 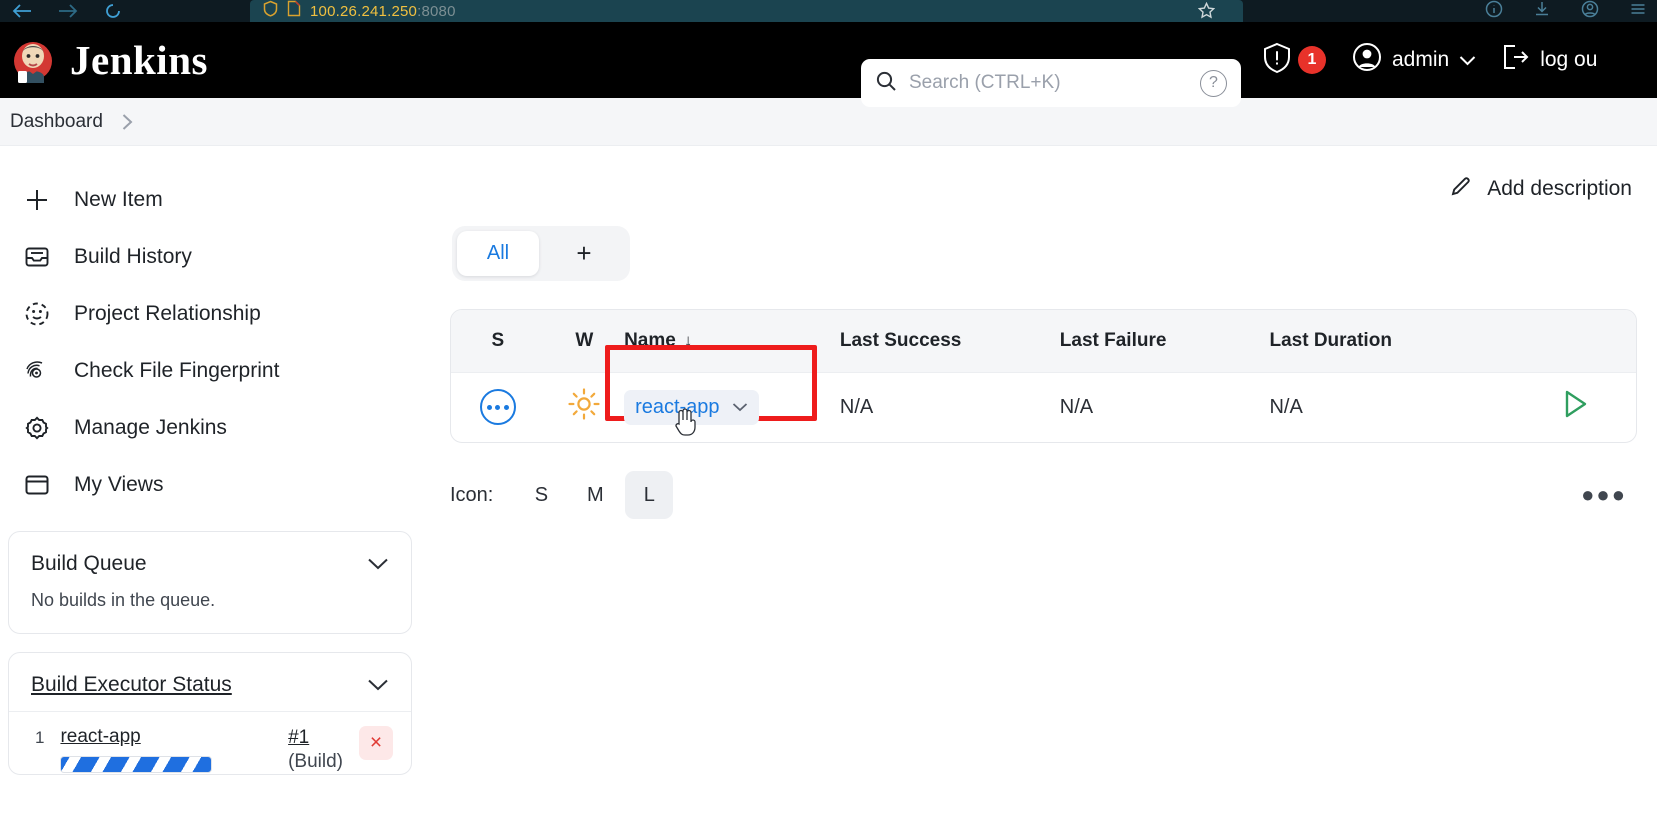 I want to click on browser-nav-buttons, so click(x=61, y=11).